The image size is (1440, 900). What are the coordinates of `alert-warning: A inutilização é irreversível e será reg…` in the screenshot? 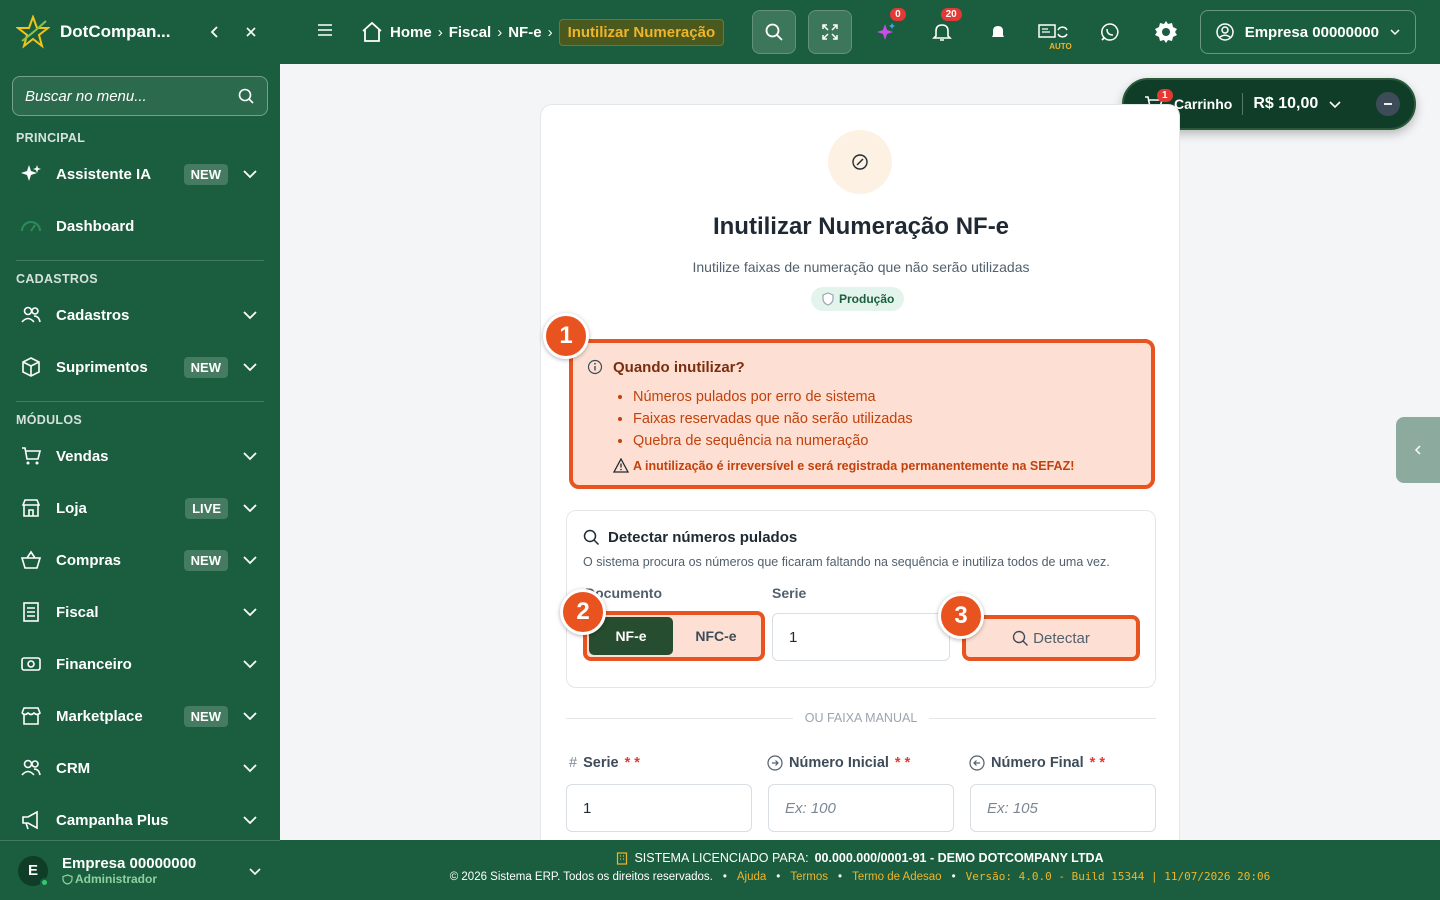 It's located at (874, 465).